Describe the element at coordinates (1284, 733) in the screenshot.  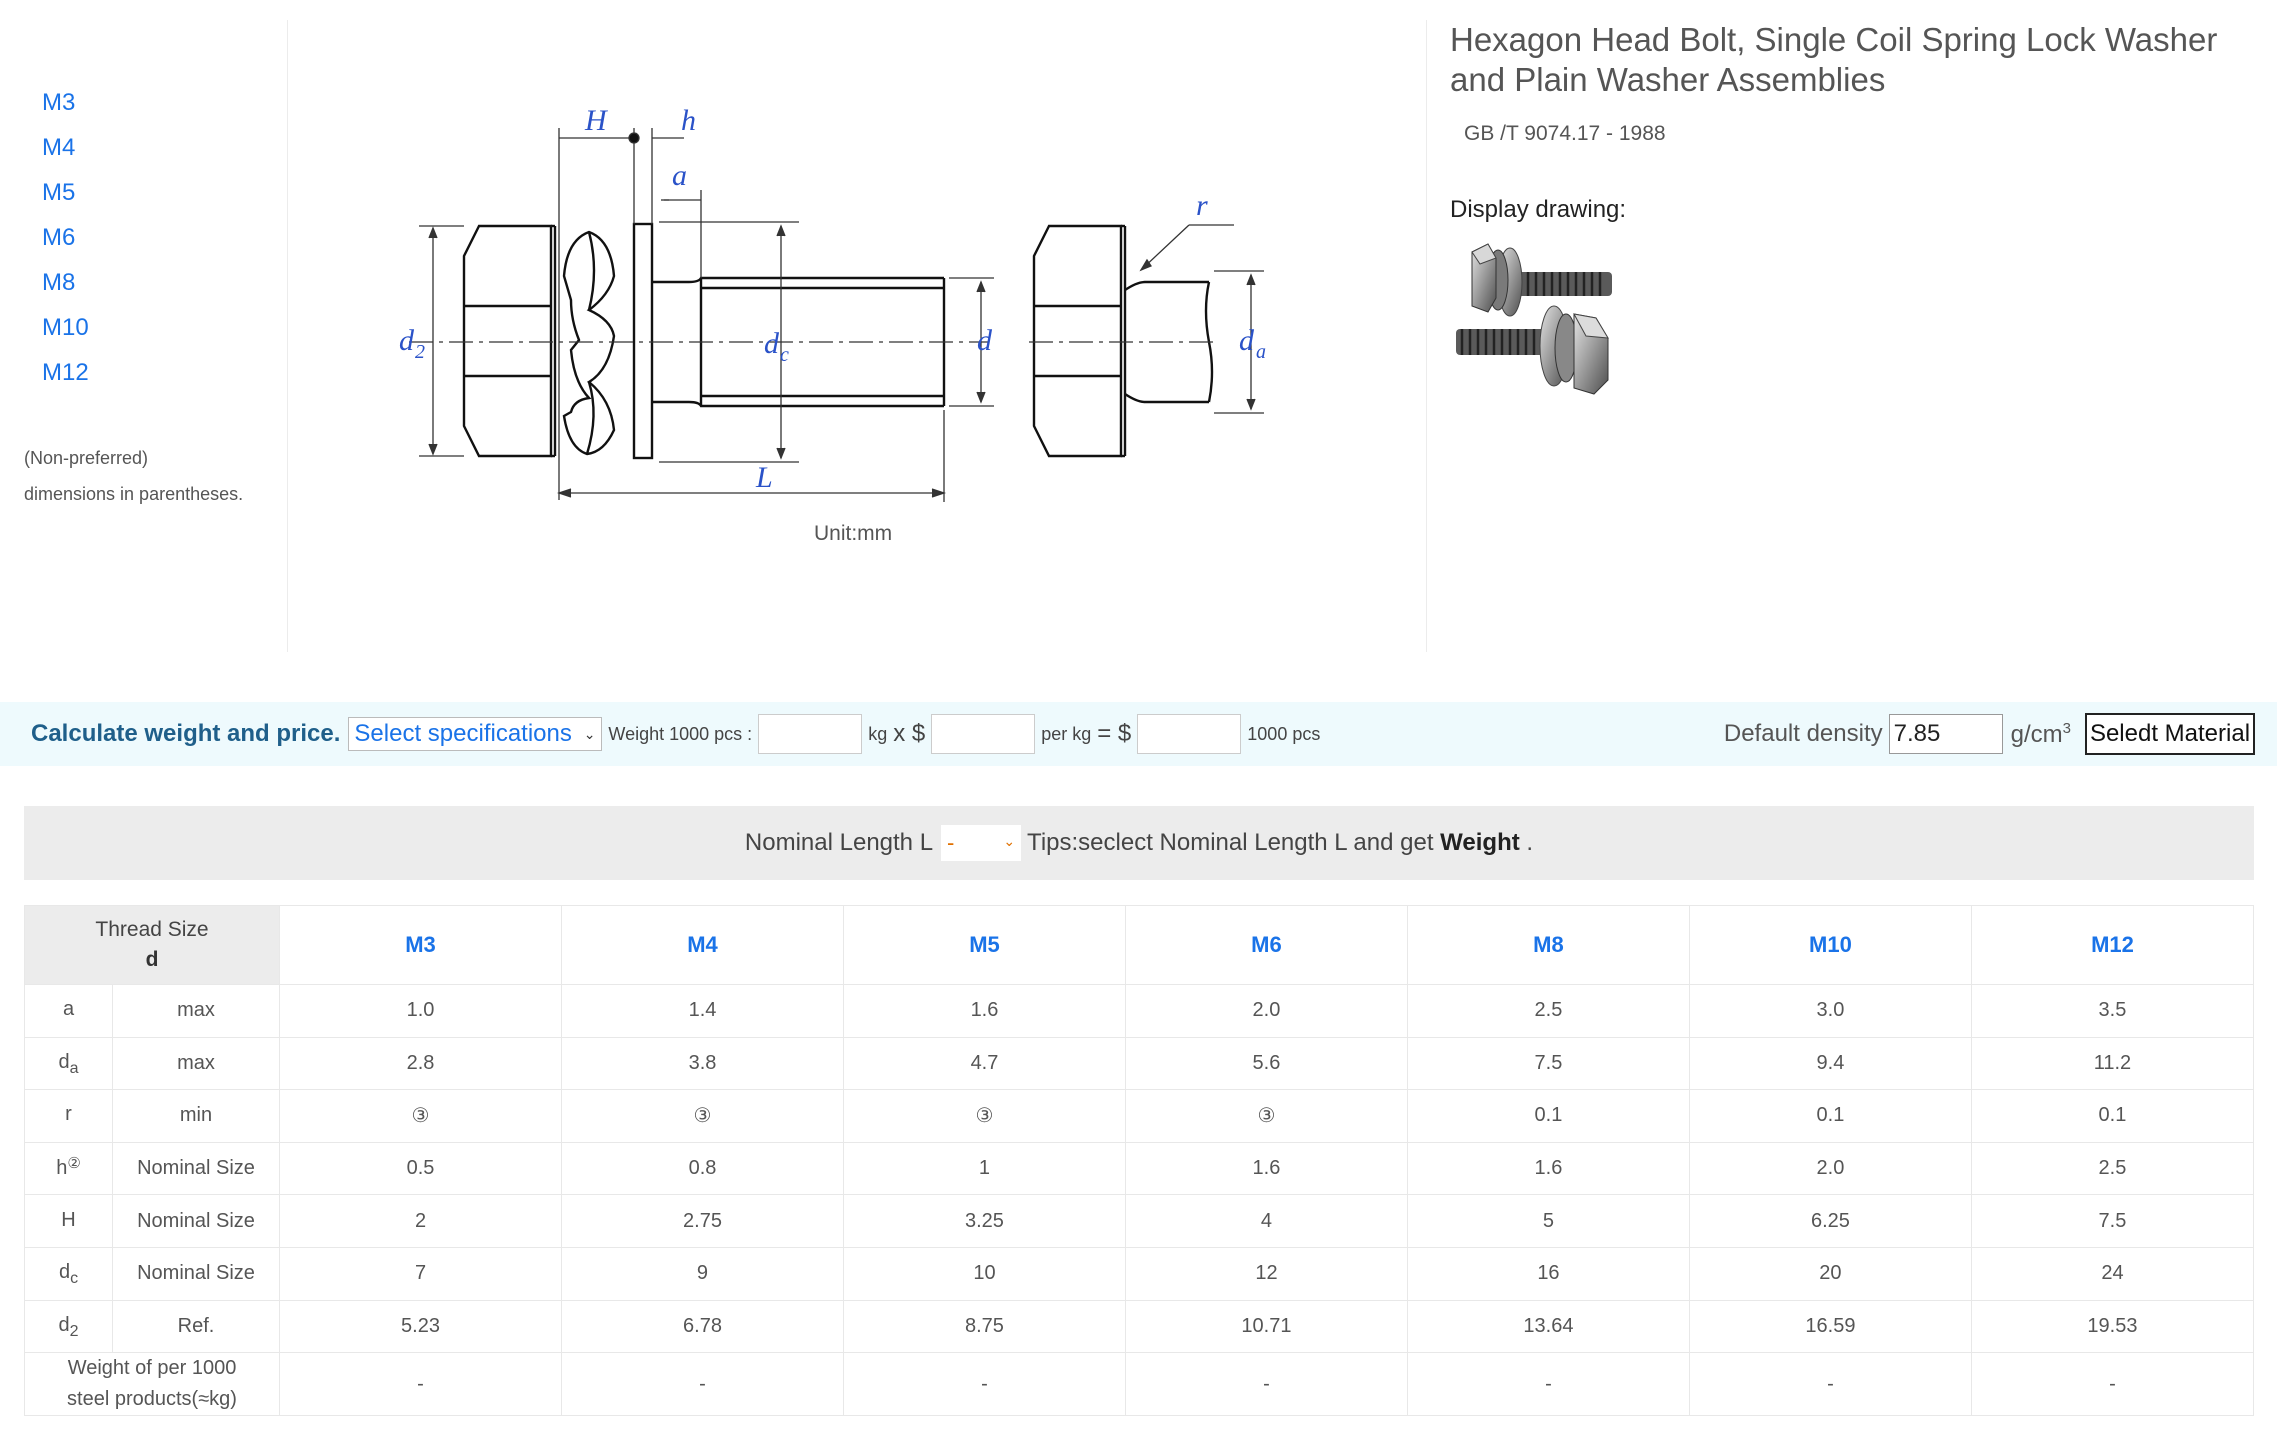
I see `pcs-label: 1000 pcs` at that location.